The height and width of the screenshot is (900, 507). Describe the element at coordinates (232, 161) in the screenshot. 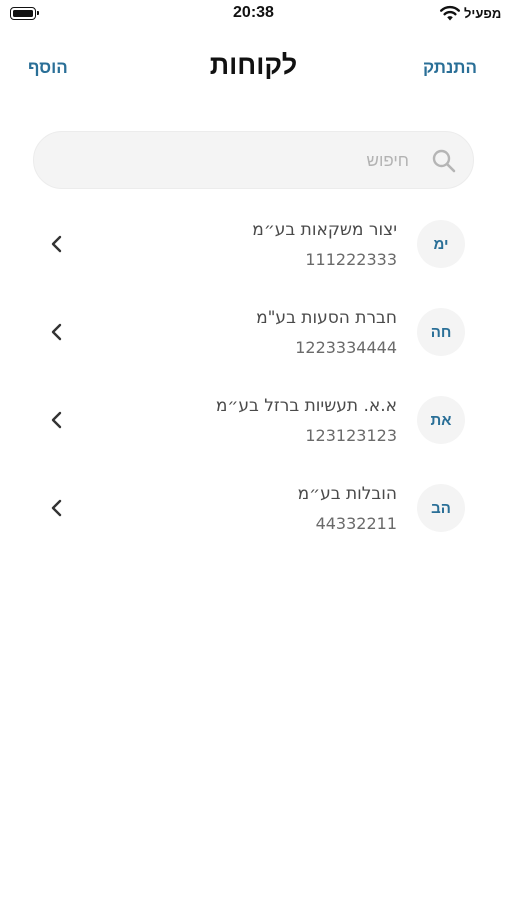

I see `search-input` at that location.